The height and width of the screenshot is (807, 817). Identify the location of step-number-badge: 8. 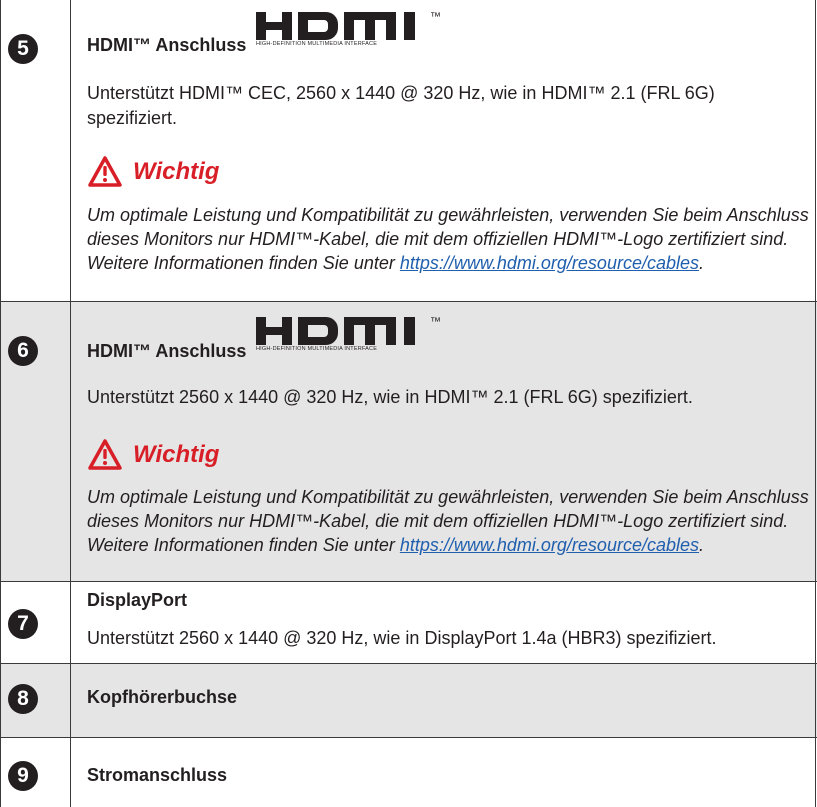
(23, 699).